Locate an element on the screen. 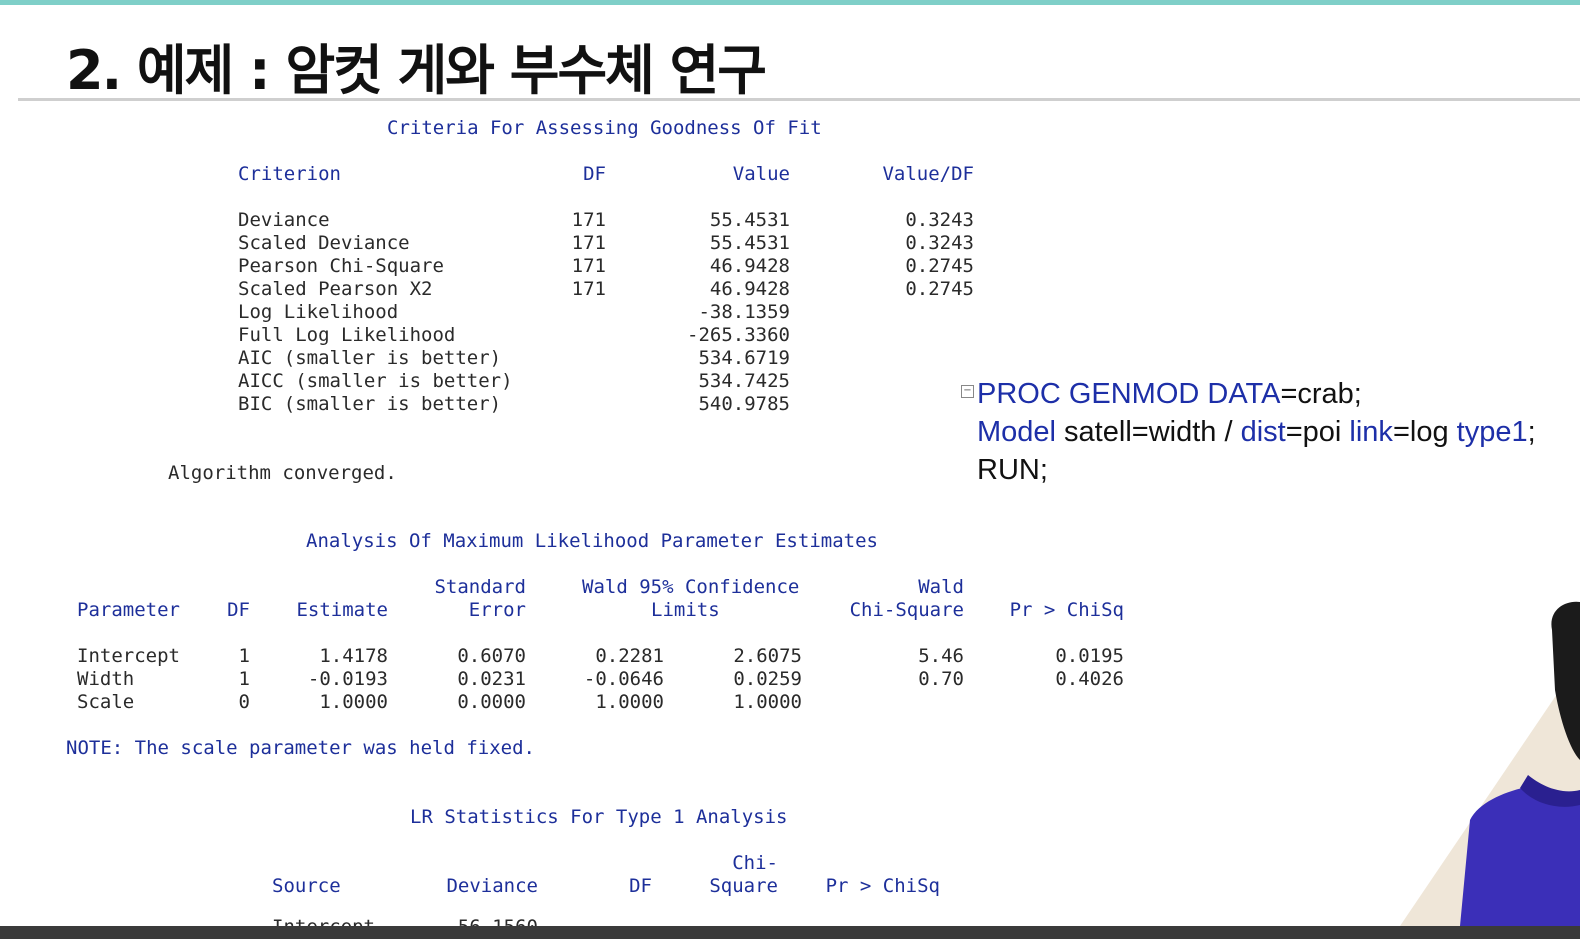  pe-header-pr: Pr > ChiSq is located at coordinates (1066, 610).